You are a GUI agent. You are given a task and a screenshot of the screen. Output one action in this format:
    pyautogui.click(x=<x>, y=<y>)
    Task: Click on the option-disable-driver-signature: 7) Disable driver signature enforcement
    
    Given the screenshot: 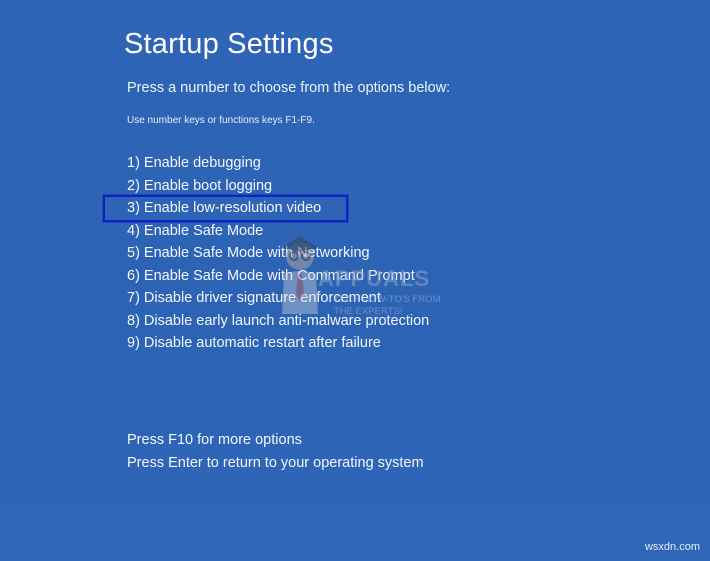 What is the action you would take?
    pyautogui.click(x=278, y=299)
    